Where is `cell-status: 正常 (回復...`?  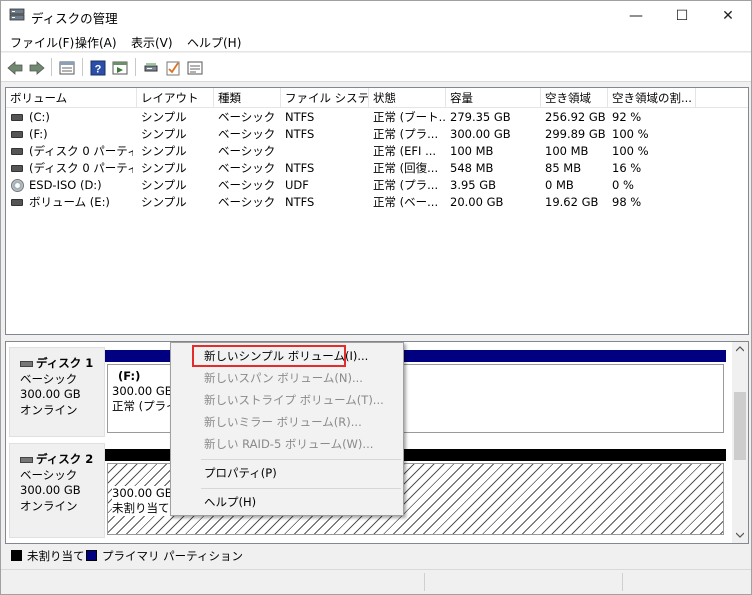 cell-status: 正常 (回復... is located at coordinates (406, 168).